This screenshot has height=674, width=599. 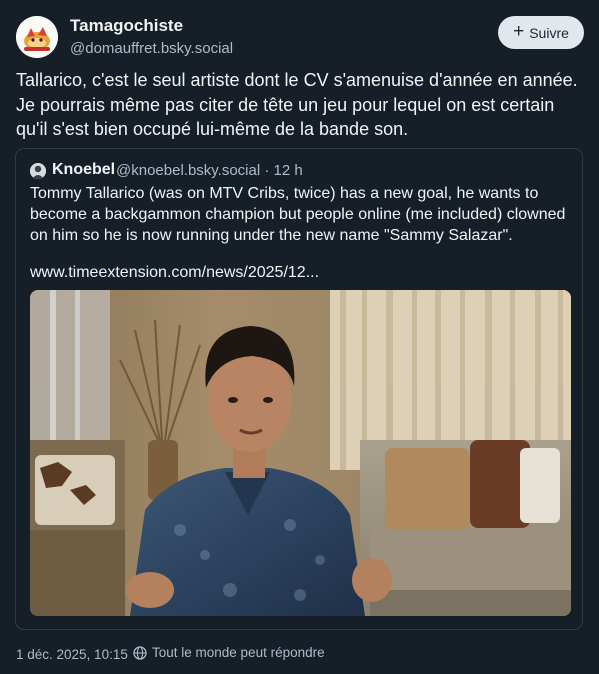 What do you see at coordinates (188, 170) in the screenshot?
I see `quote-author-handle: @knoebel.bsky.social` at bounding box center [188, 170].